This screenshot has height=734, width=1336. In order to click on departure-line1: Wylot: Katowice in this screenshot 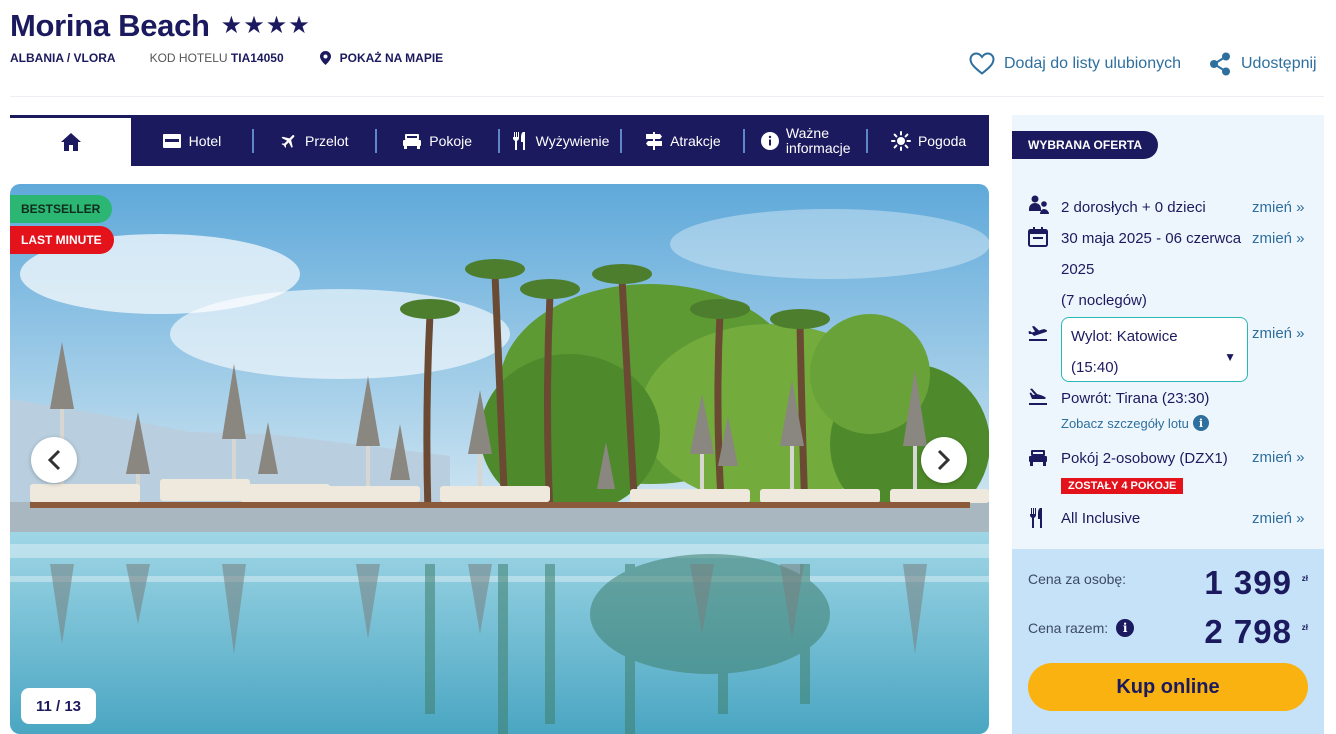, I will do `click(1124, 336)`.